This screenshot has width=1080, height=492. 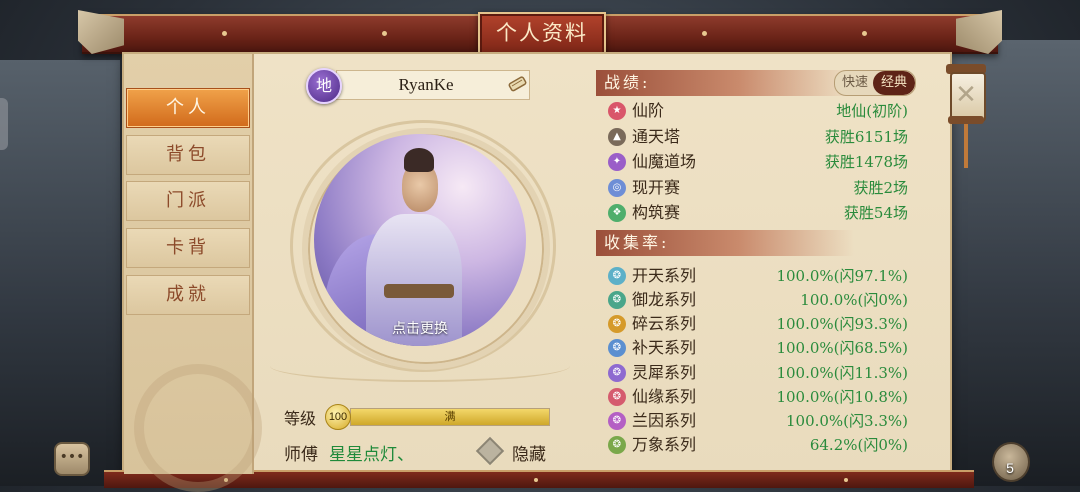 What do you see at coordinates (756, 348) in the screenshot?
I see `collection-row: ❂ 补天系列 100.0%(闪68.5%)` at bounding box center [756, 348].